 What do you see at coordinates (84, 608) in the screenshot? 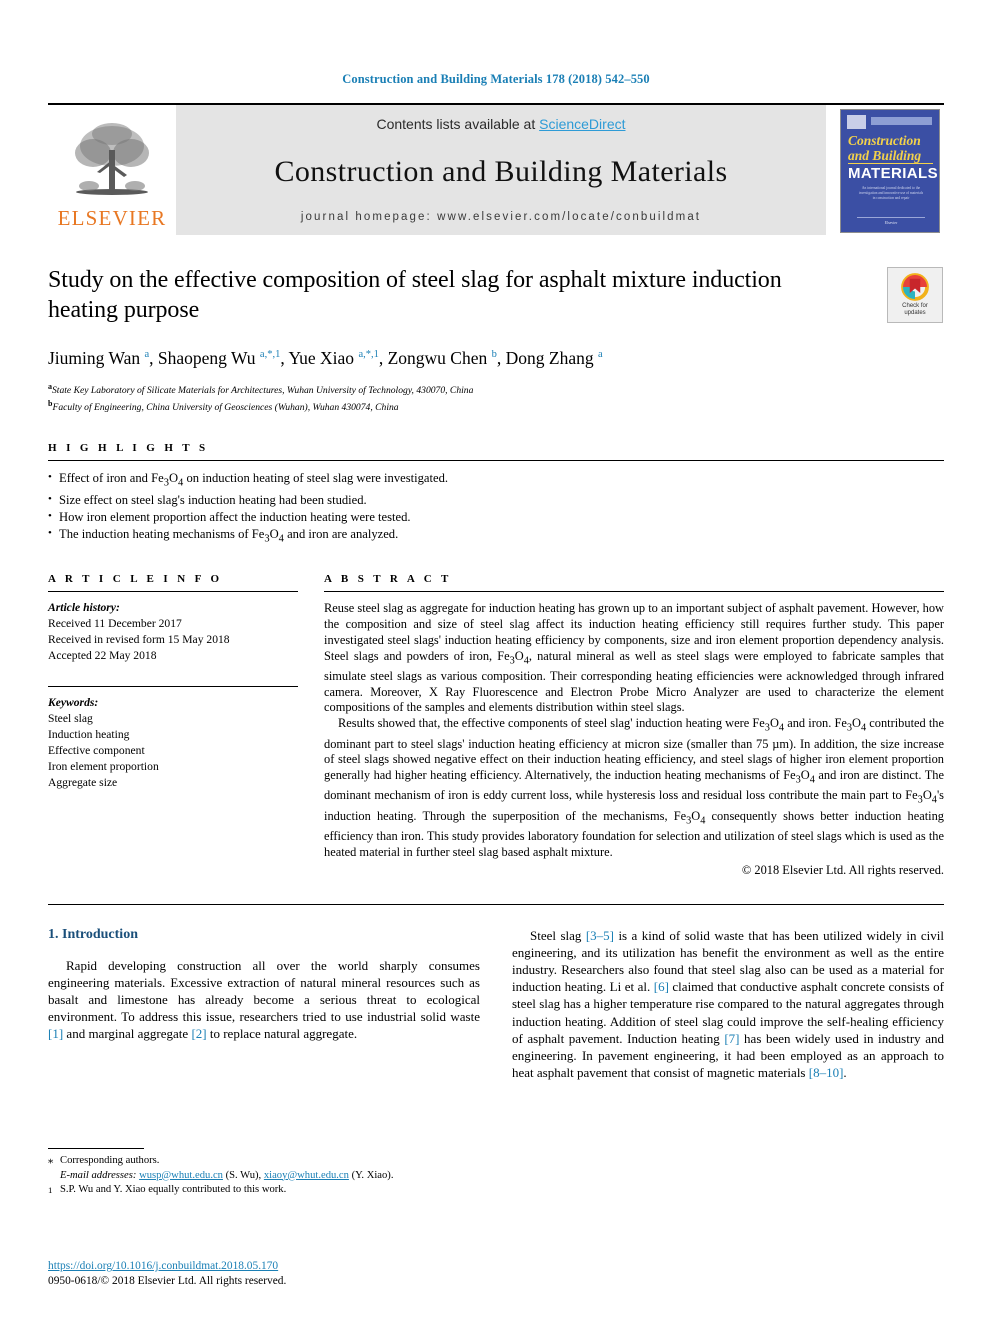
I see `article-history-label: Article history:` at bounding box center [84, 608].